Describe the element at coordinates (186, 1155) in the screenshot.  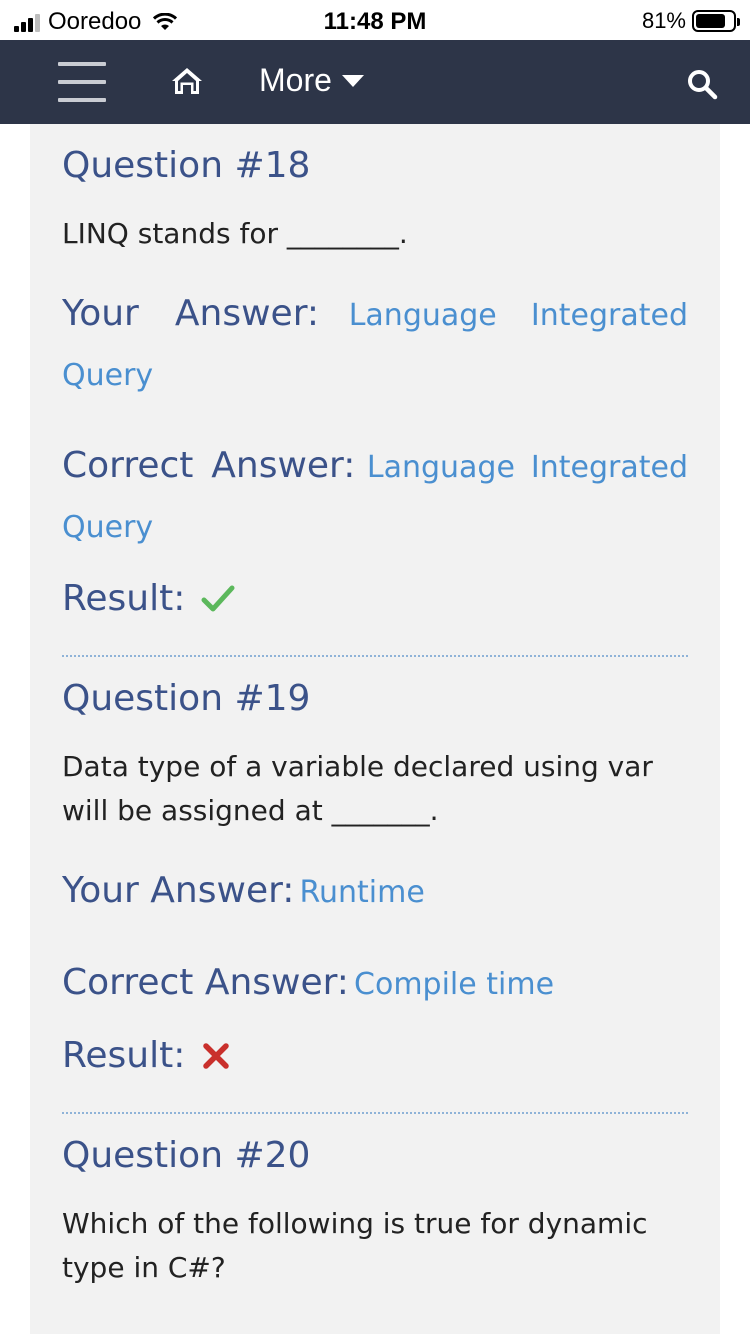
I see `question-title: Question #20` at that location.